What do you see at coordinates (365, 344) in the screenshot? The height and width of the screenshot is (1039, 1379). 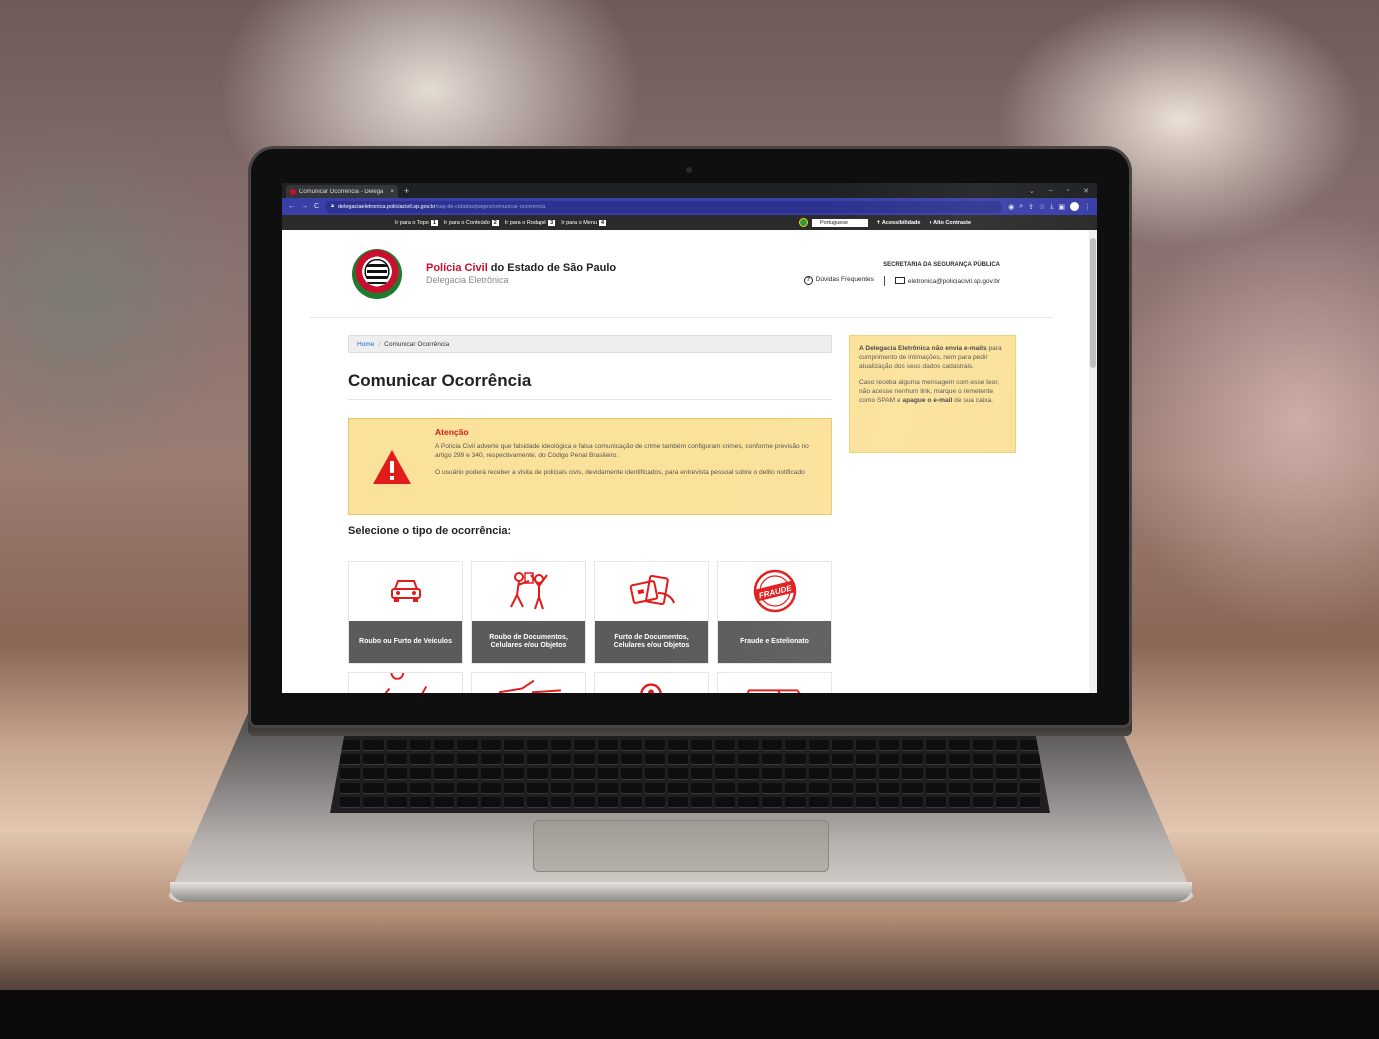 I see `breadcrumb-home: Home` at bounding box center [365, 344].